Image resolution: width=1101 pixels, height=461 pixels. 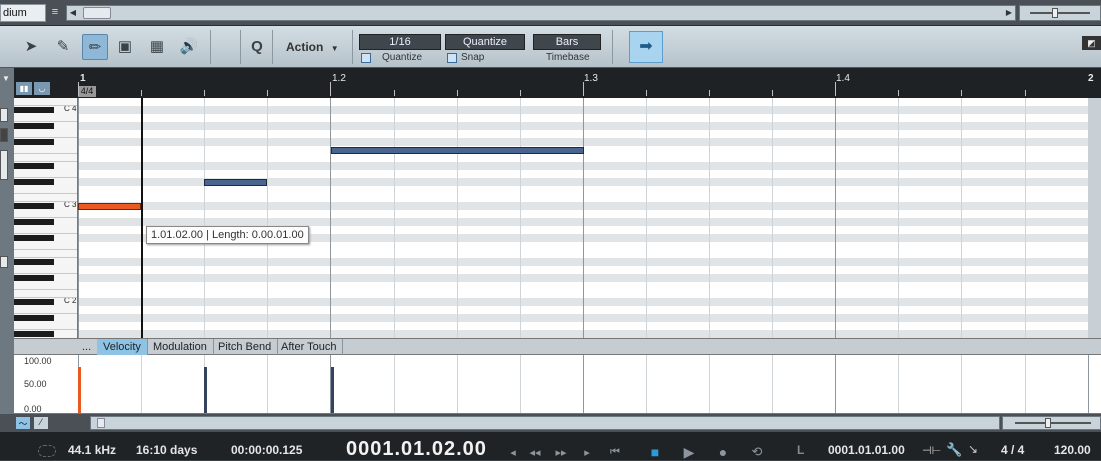 What do you see at coordinates (646, 47) in the screenshot?
I see `follow-playback-button: ➡` at bounding box center [646, 47].